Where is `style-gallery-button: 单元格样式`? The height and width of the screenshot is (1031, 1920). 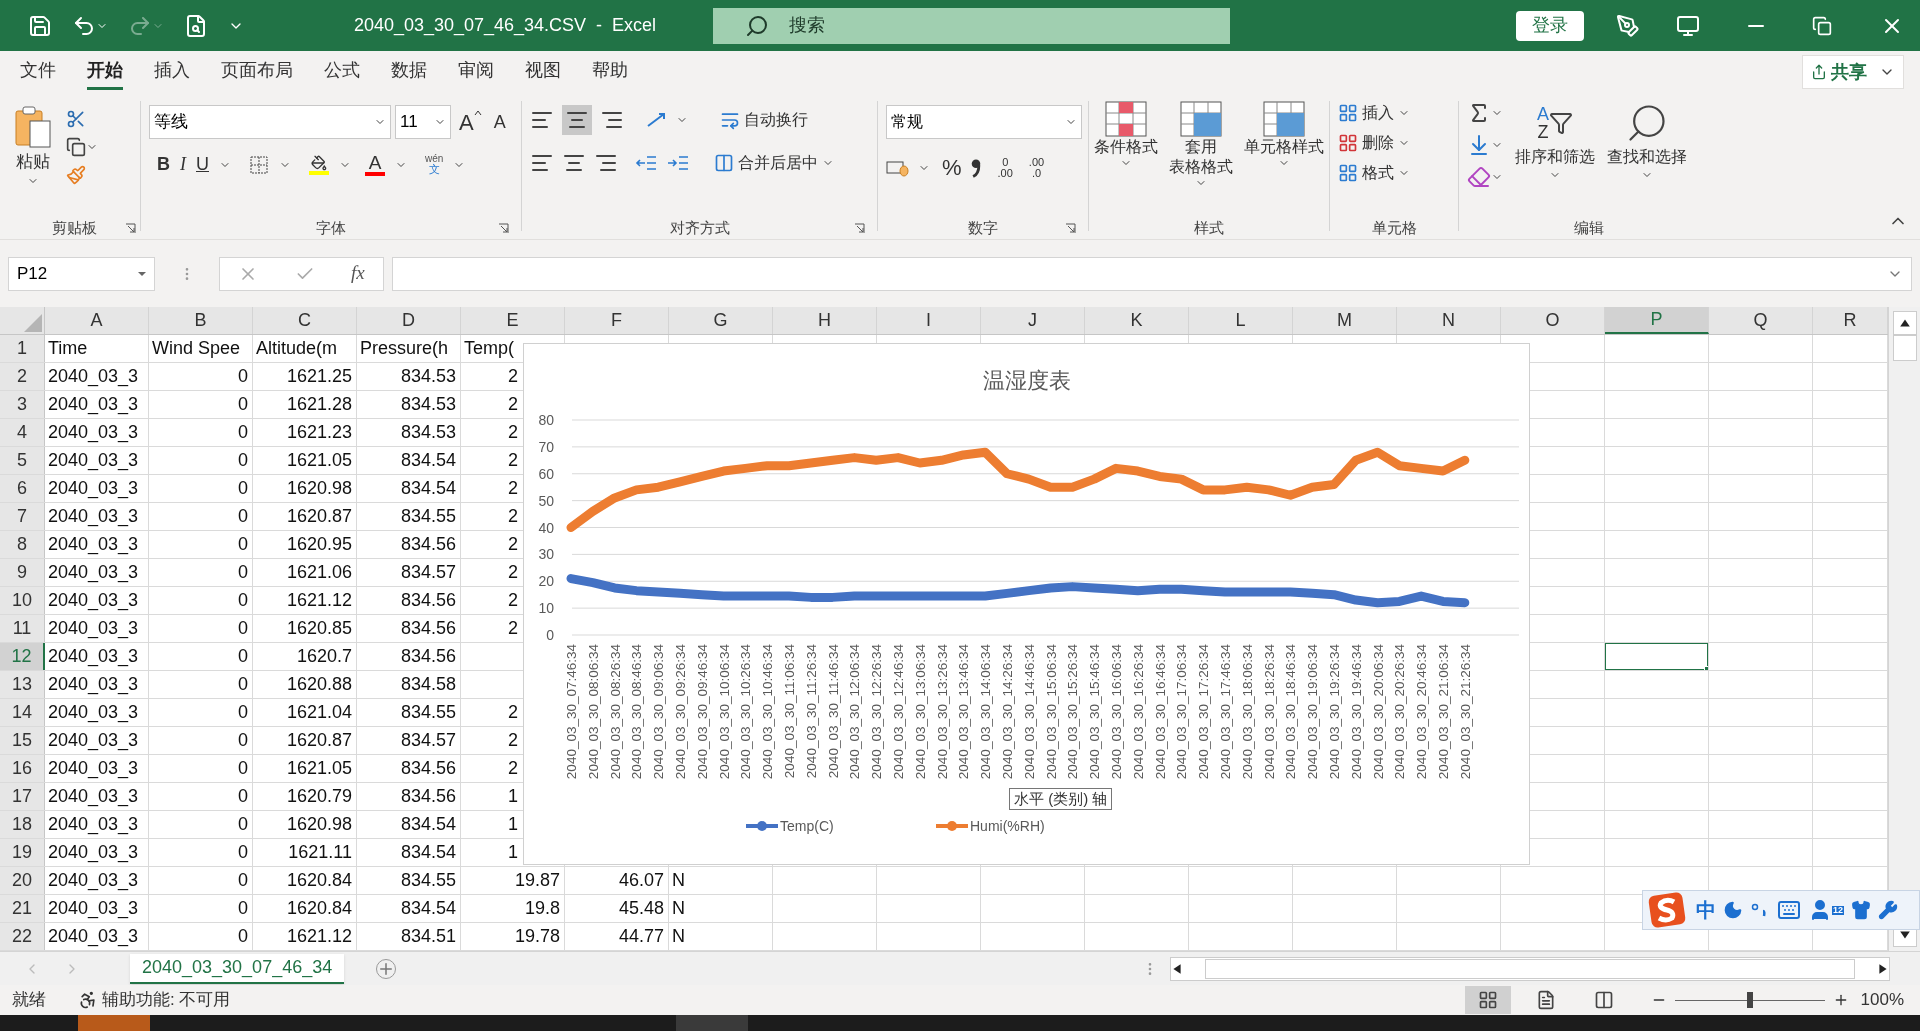 style-gallery-button: 单元格样式 is located at coordinates (1283, 135).